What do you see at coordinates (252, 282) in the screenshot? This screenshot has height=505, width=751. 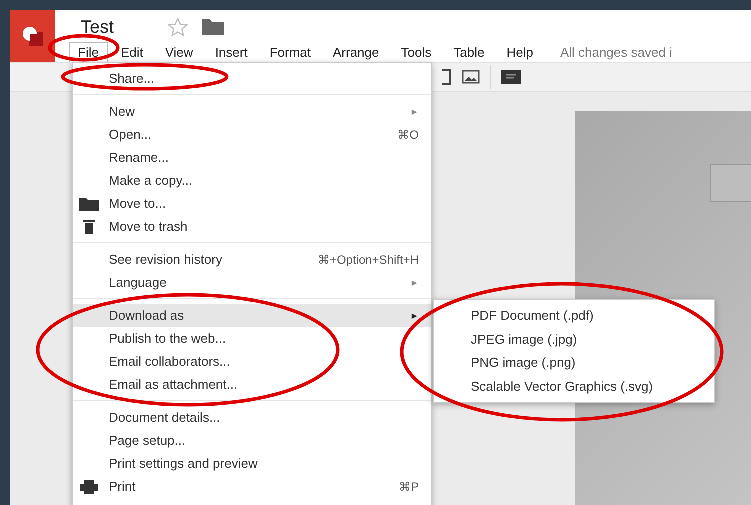 I see `menu-item: Language ►` at bounding box center [252, 282].